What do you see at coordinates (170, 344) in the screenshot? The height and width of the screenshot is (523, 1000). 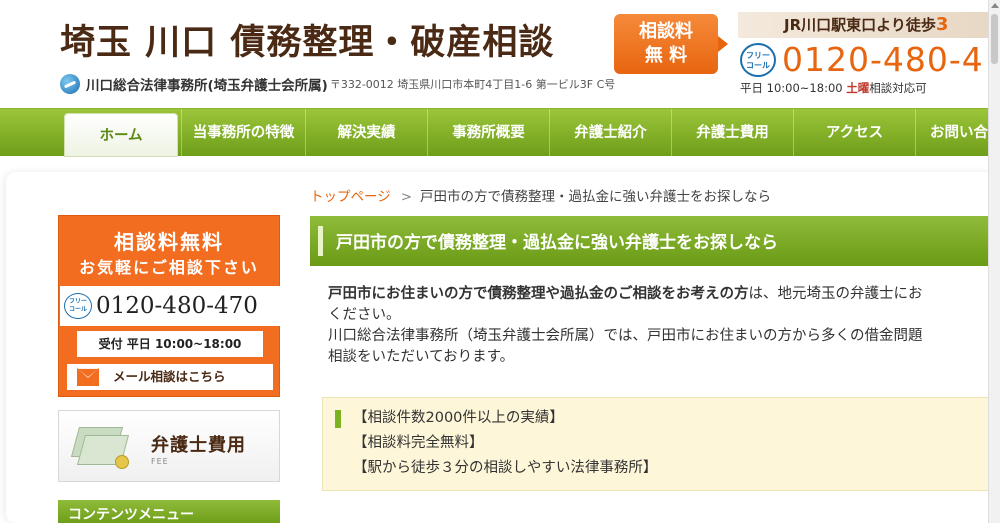 I see `consult-hours: 受付 平日 10:00~18:00` at bounding box center [170, 344].